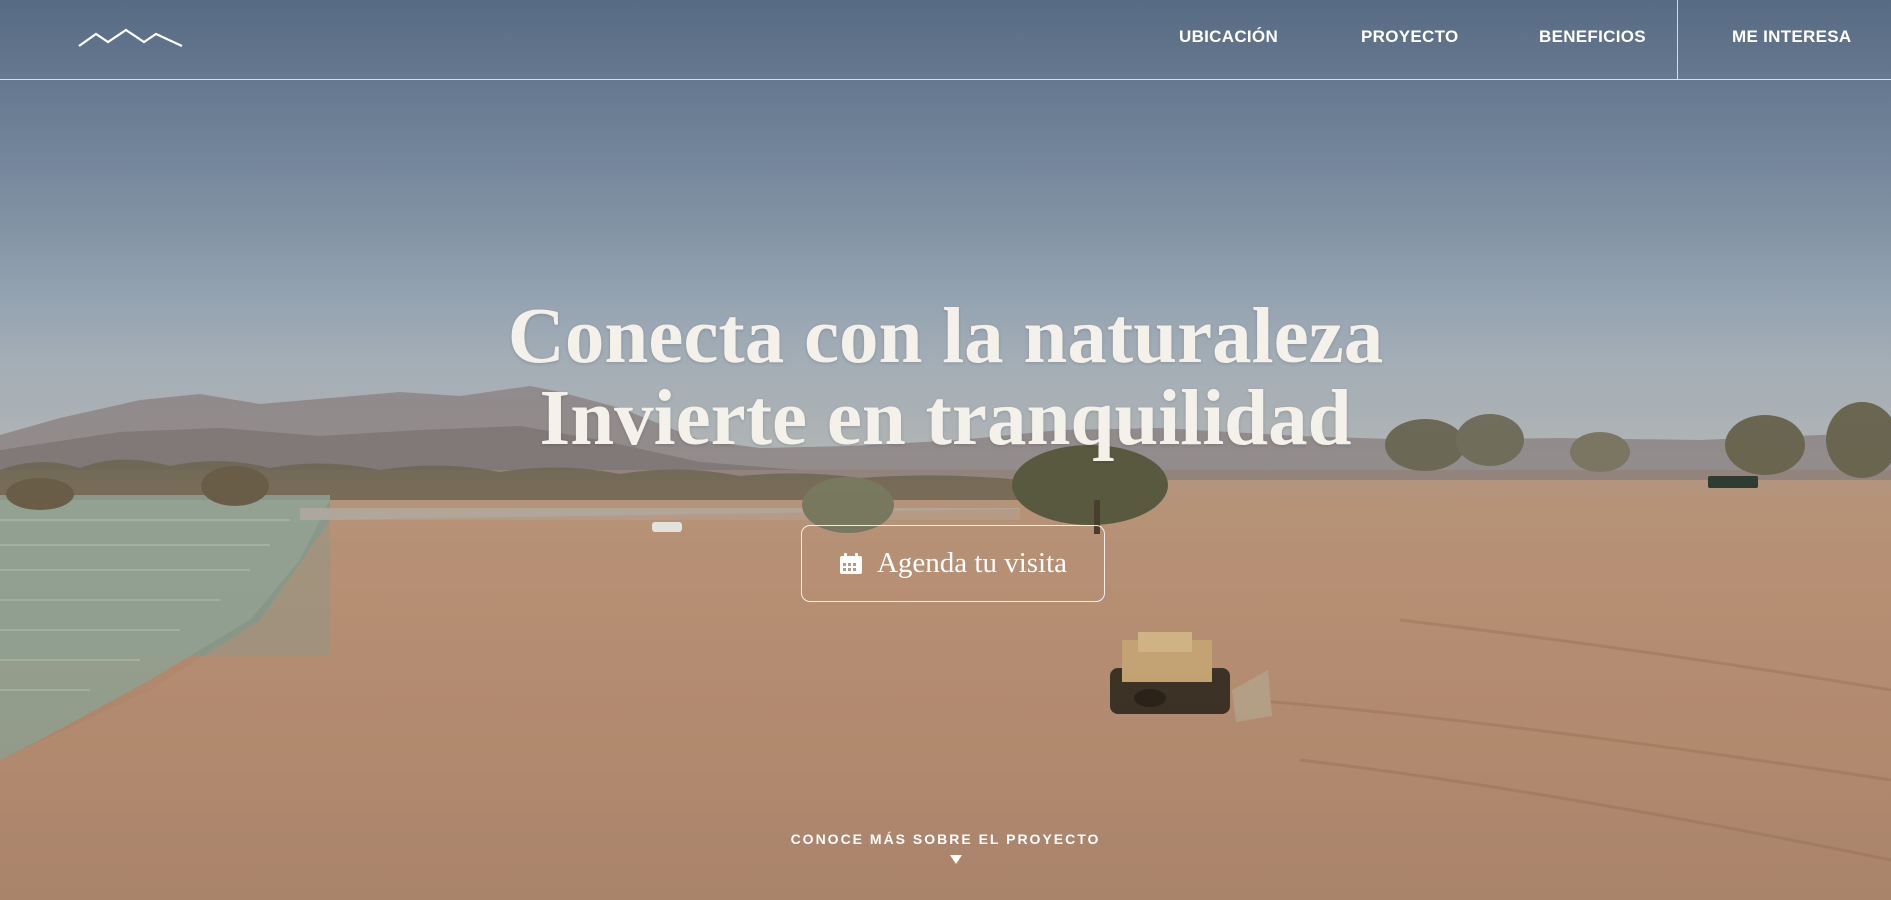 This screenshot has width=1891, height=900. What do you see at coordinates (1410, 37) in the screenshot?
I see `nav-proyecto: PROYECTO` at bounding box center [1410, 37].